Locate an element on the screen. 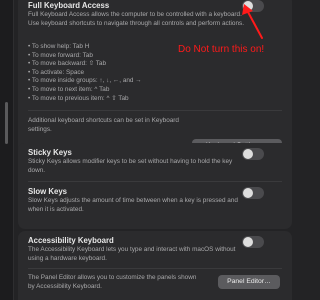 The width and height of the screenshot is (320, 300). shortcut-item: • To move forward: Tab is located at coordinates (60, 55).